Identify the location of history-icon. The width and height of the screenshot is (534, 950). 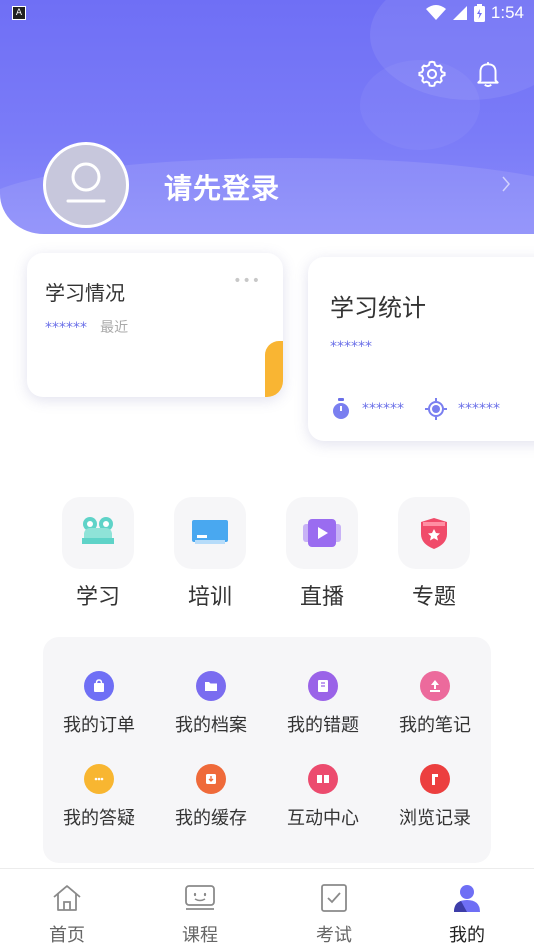
(435, 779).